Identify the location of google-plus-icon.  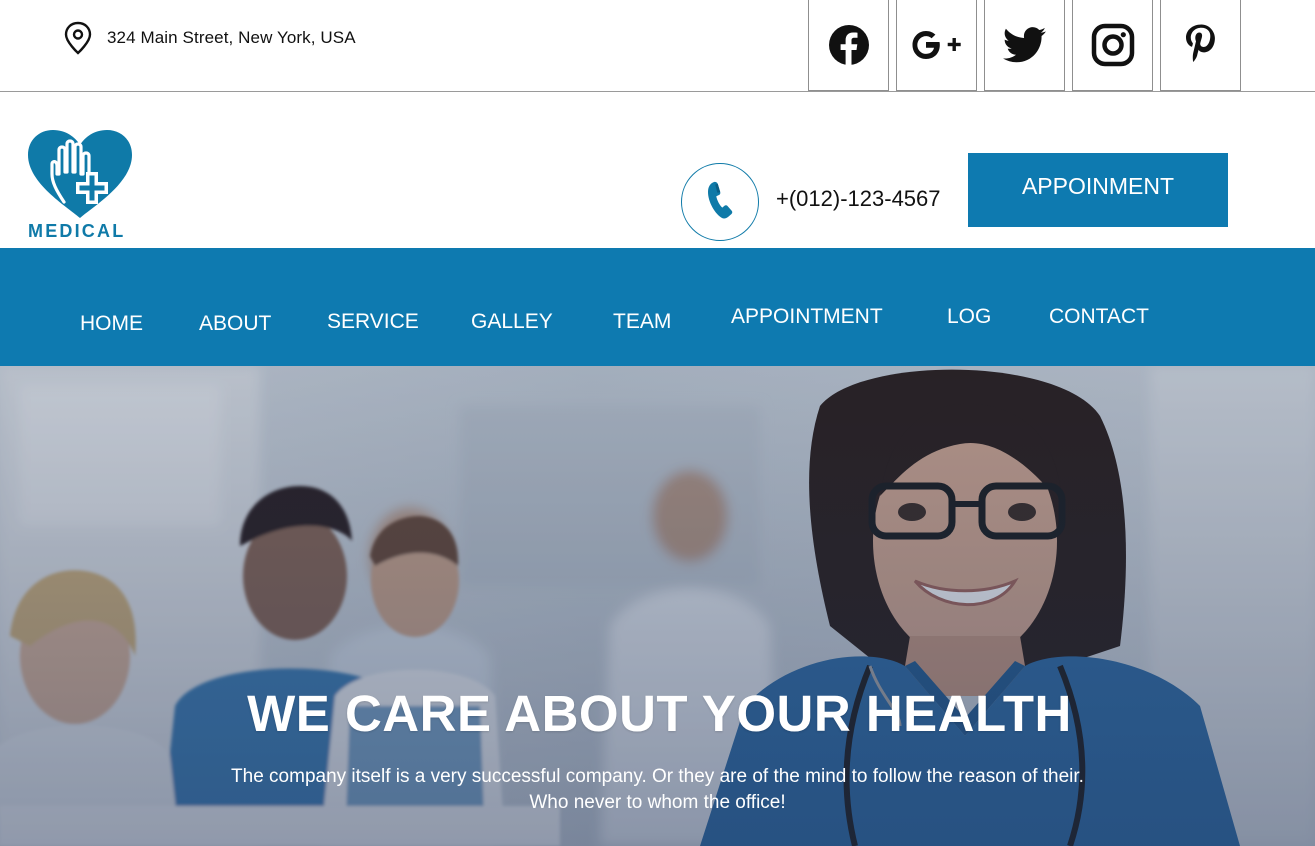
(937, 45).